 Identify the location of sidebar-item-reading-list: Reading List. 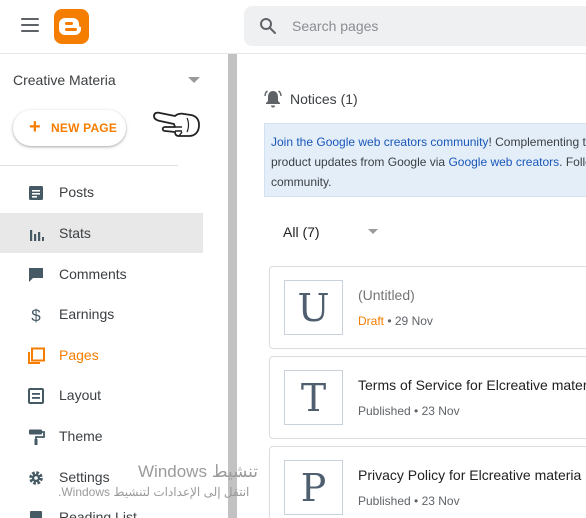
(101, 507).